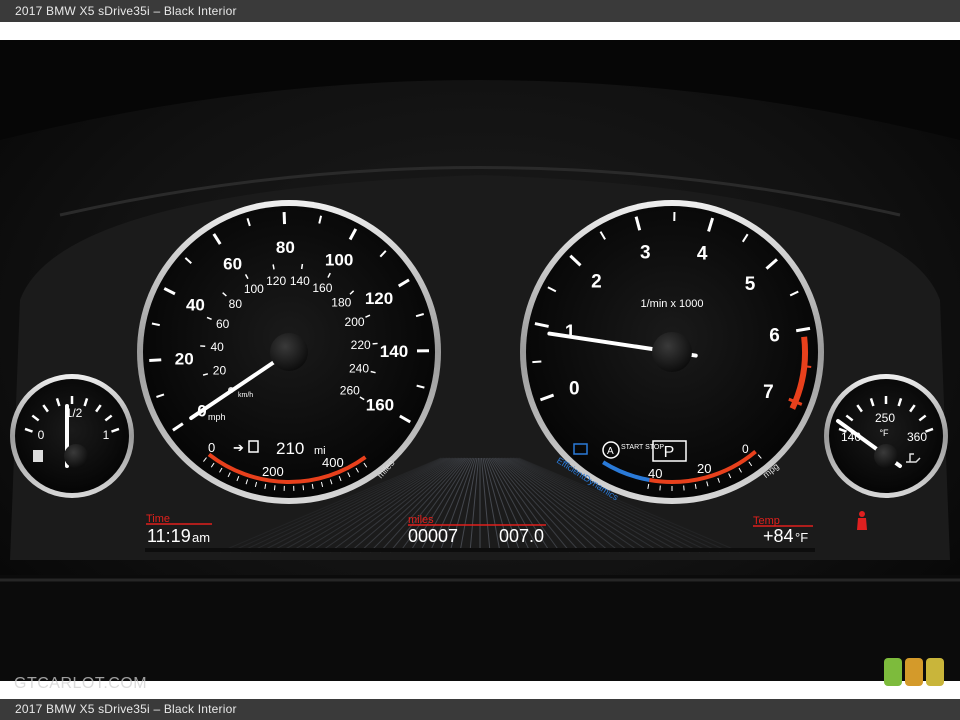 The image size is (960, 720). What do you see at coordinates (750, 284) in the screenshot?
I see `rpm-label: 5` at bounding box center [750, 284].